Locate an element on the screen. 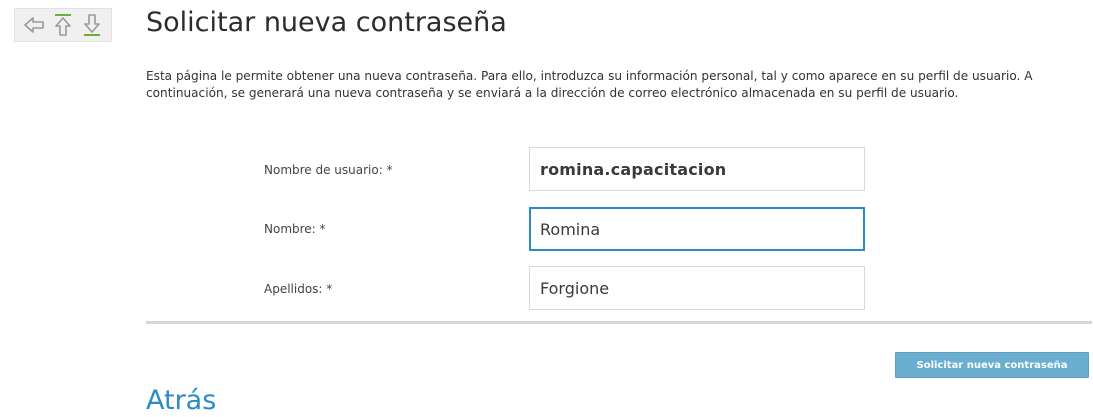 This screenshot has height=417, width=1093. form-divider is located at coordinates (619, 322).